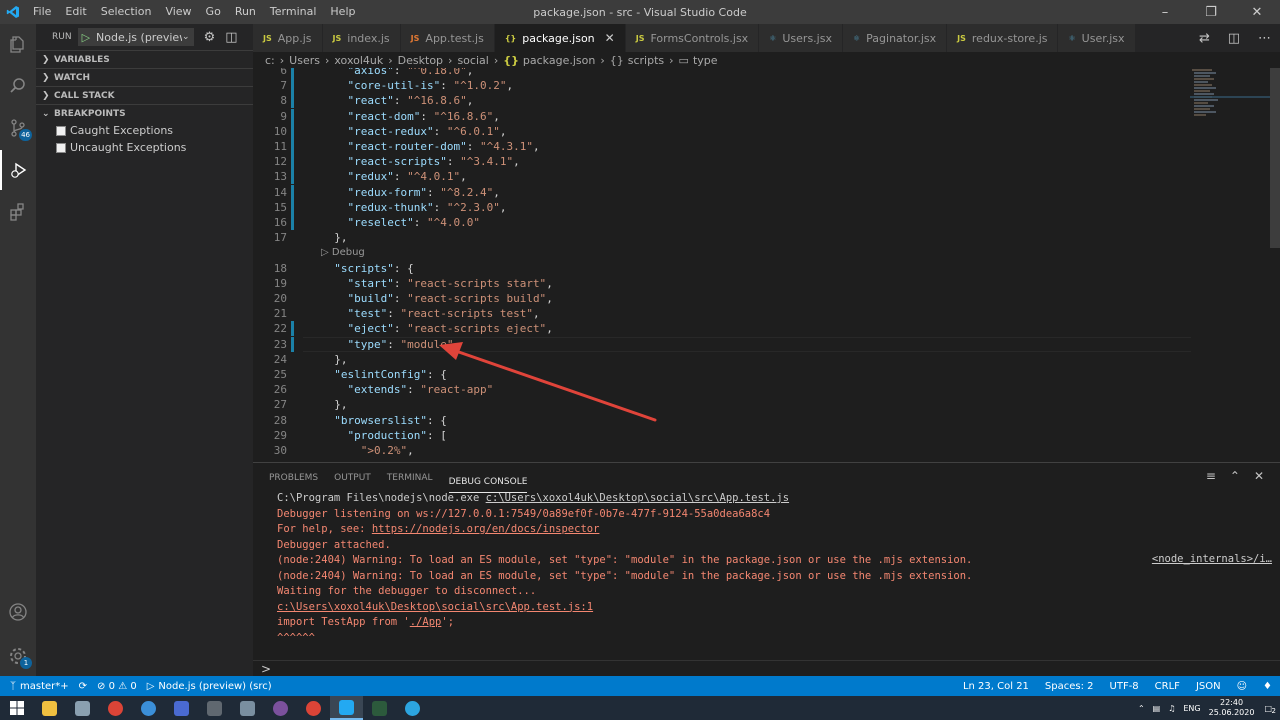  I want to click on close-panel-icon: ✕, so click(1259, 476).